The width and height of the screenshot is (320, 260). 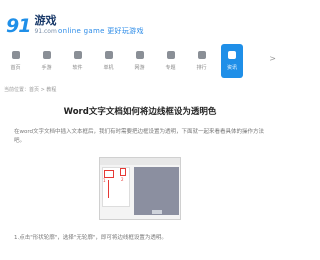 I want to click on site-logo: 91 游戏 91.com, so click(x=31, y=26).